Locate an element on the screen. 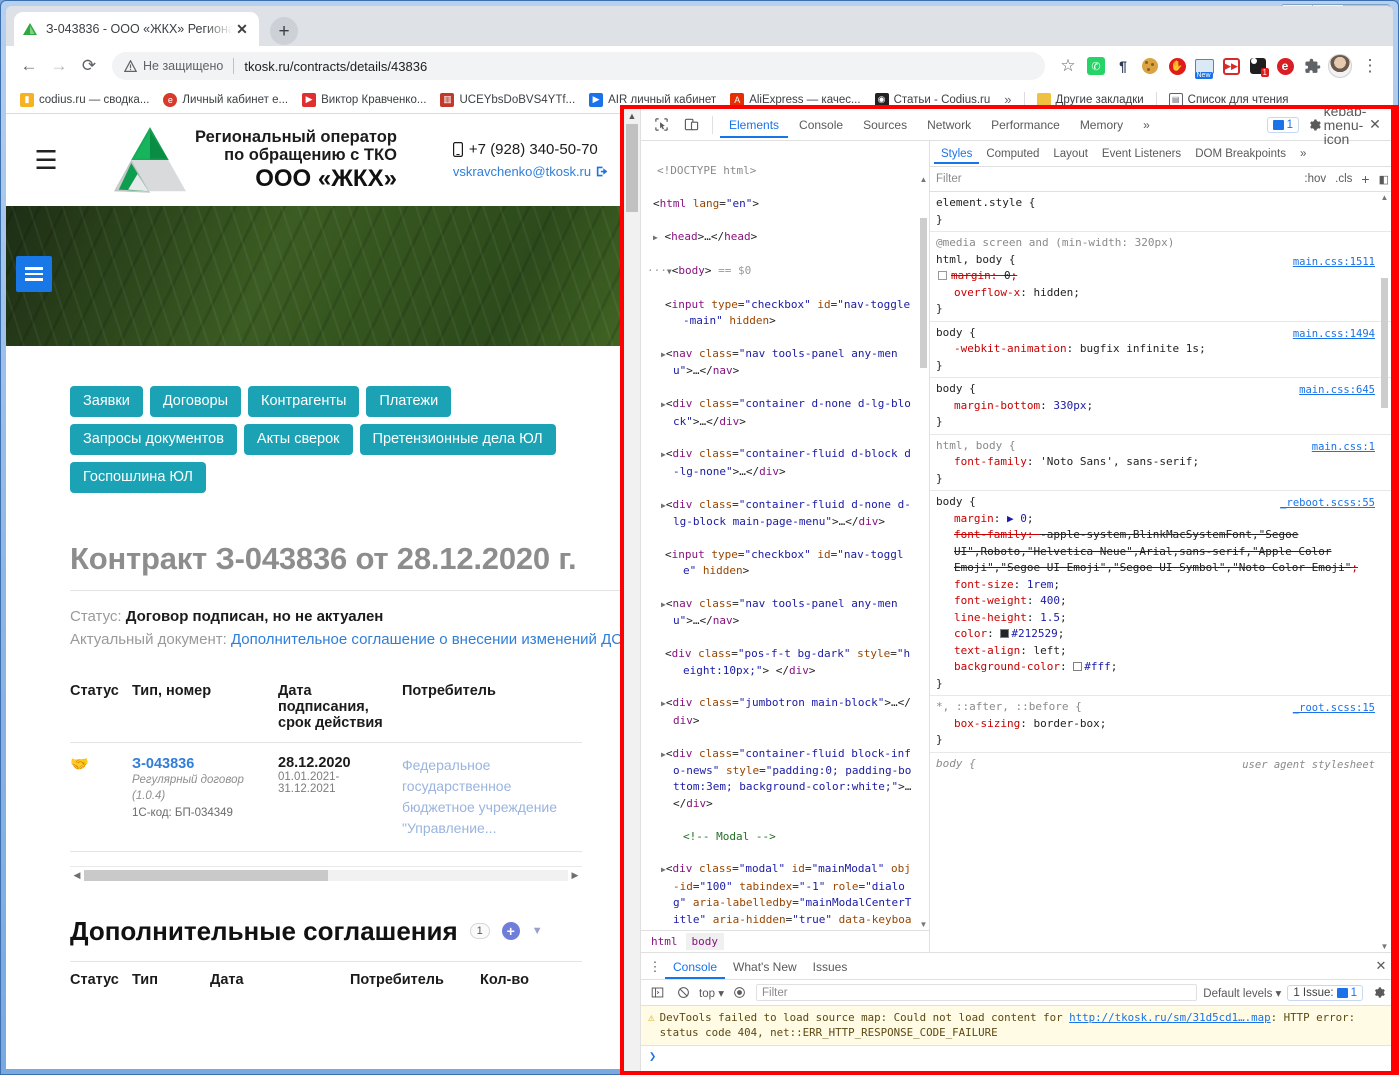 This screenshot has height=1075, width=1399. styles-tabs-overflow-icon: » is located at coordinates (1303, 153).